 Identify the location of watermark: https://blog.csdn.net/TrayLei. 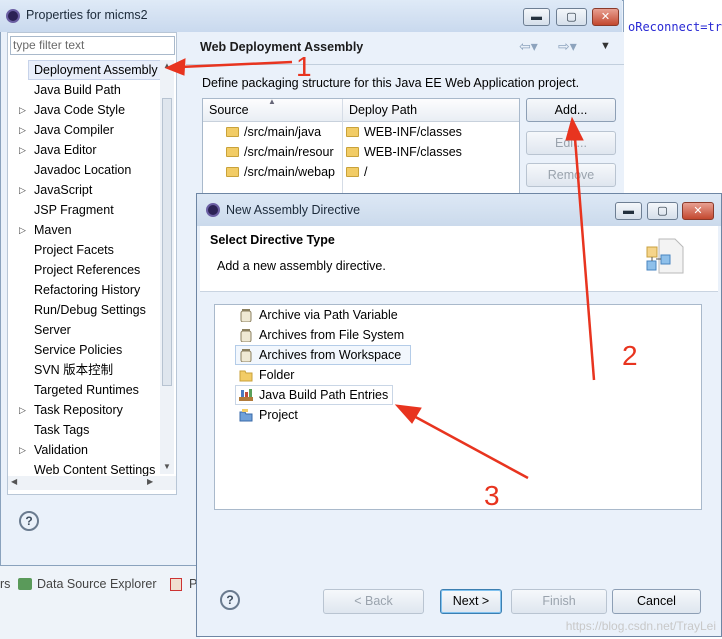
(640, 626).